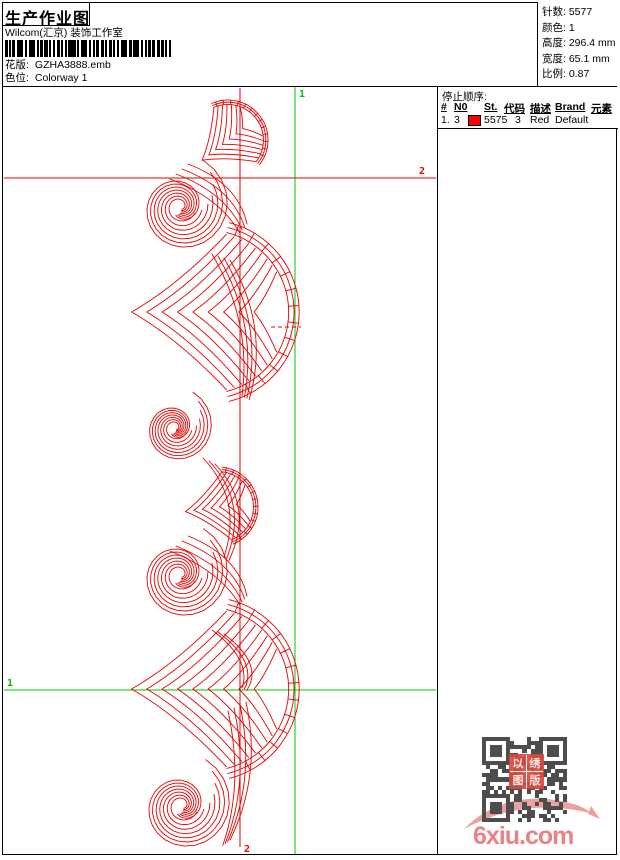  What do you see at coordinates (17, 65) in the screenshot?
I see `pattern-label: 花版:` at bounding box center [17, 65].